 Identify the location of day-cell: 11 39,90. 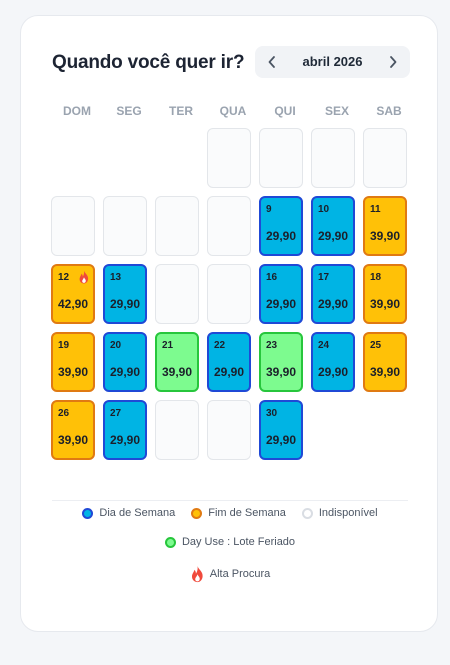
(385, 226).